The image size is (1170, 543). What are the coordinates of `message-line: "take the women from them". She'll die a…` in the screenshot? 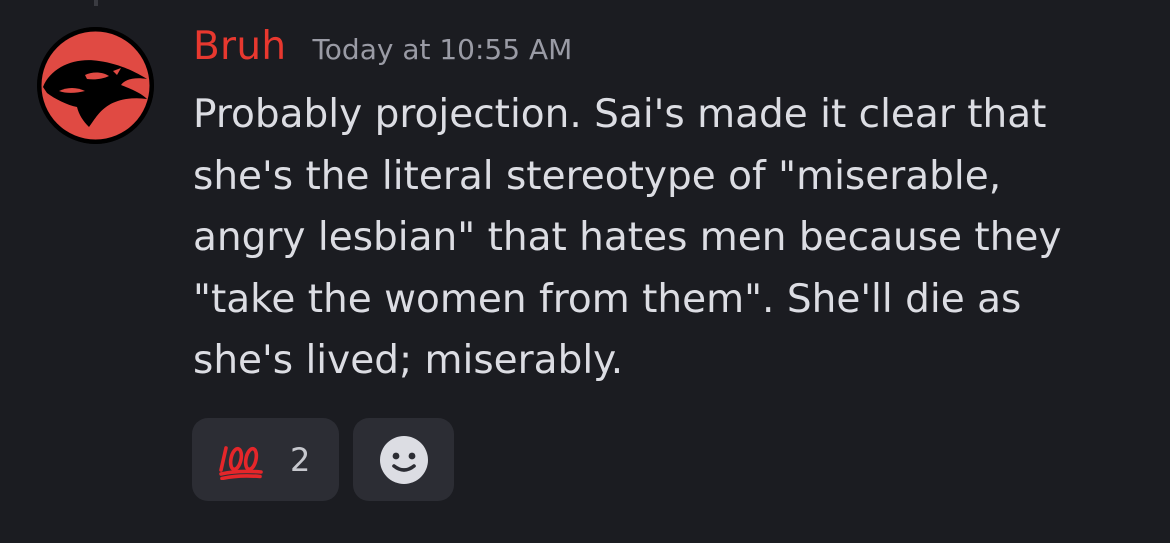 It's located at (607, 299).